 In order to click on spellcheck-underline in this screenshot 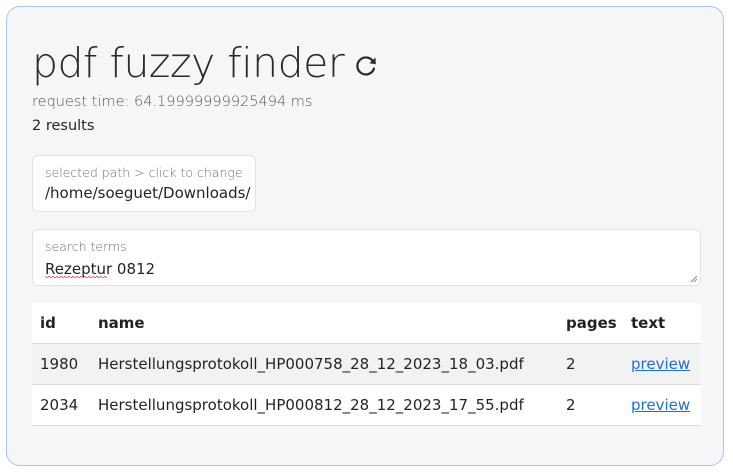, I will do `click(76, 277)`.